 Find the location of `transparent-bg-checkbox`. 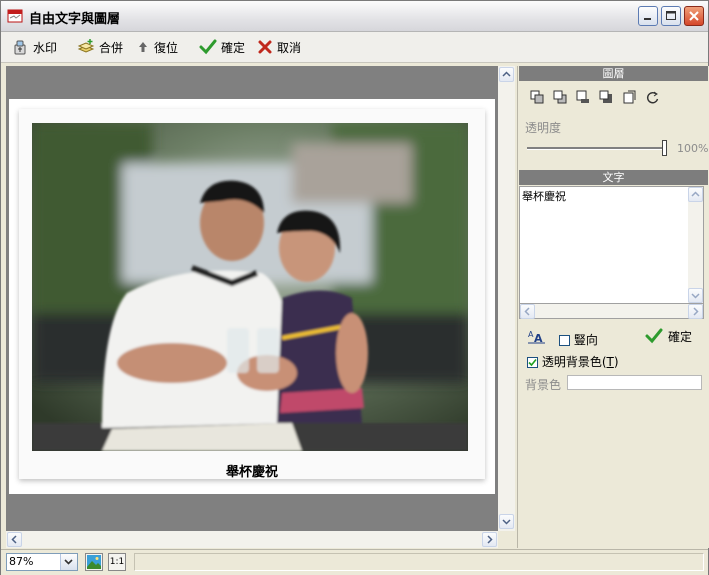

transparent-bg-checkbox is located at coordinates (532, 362).